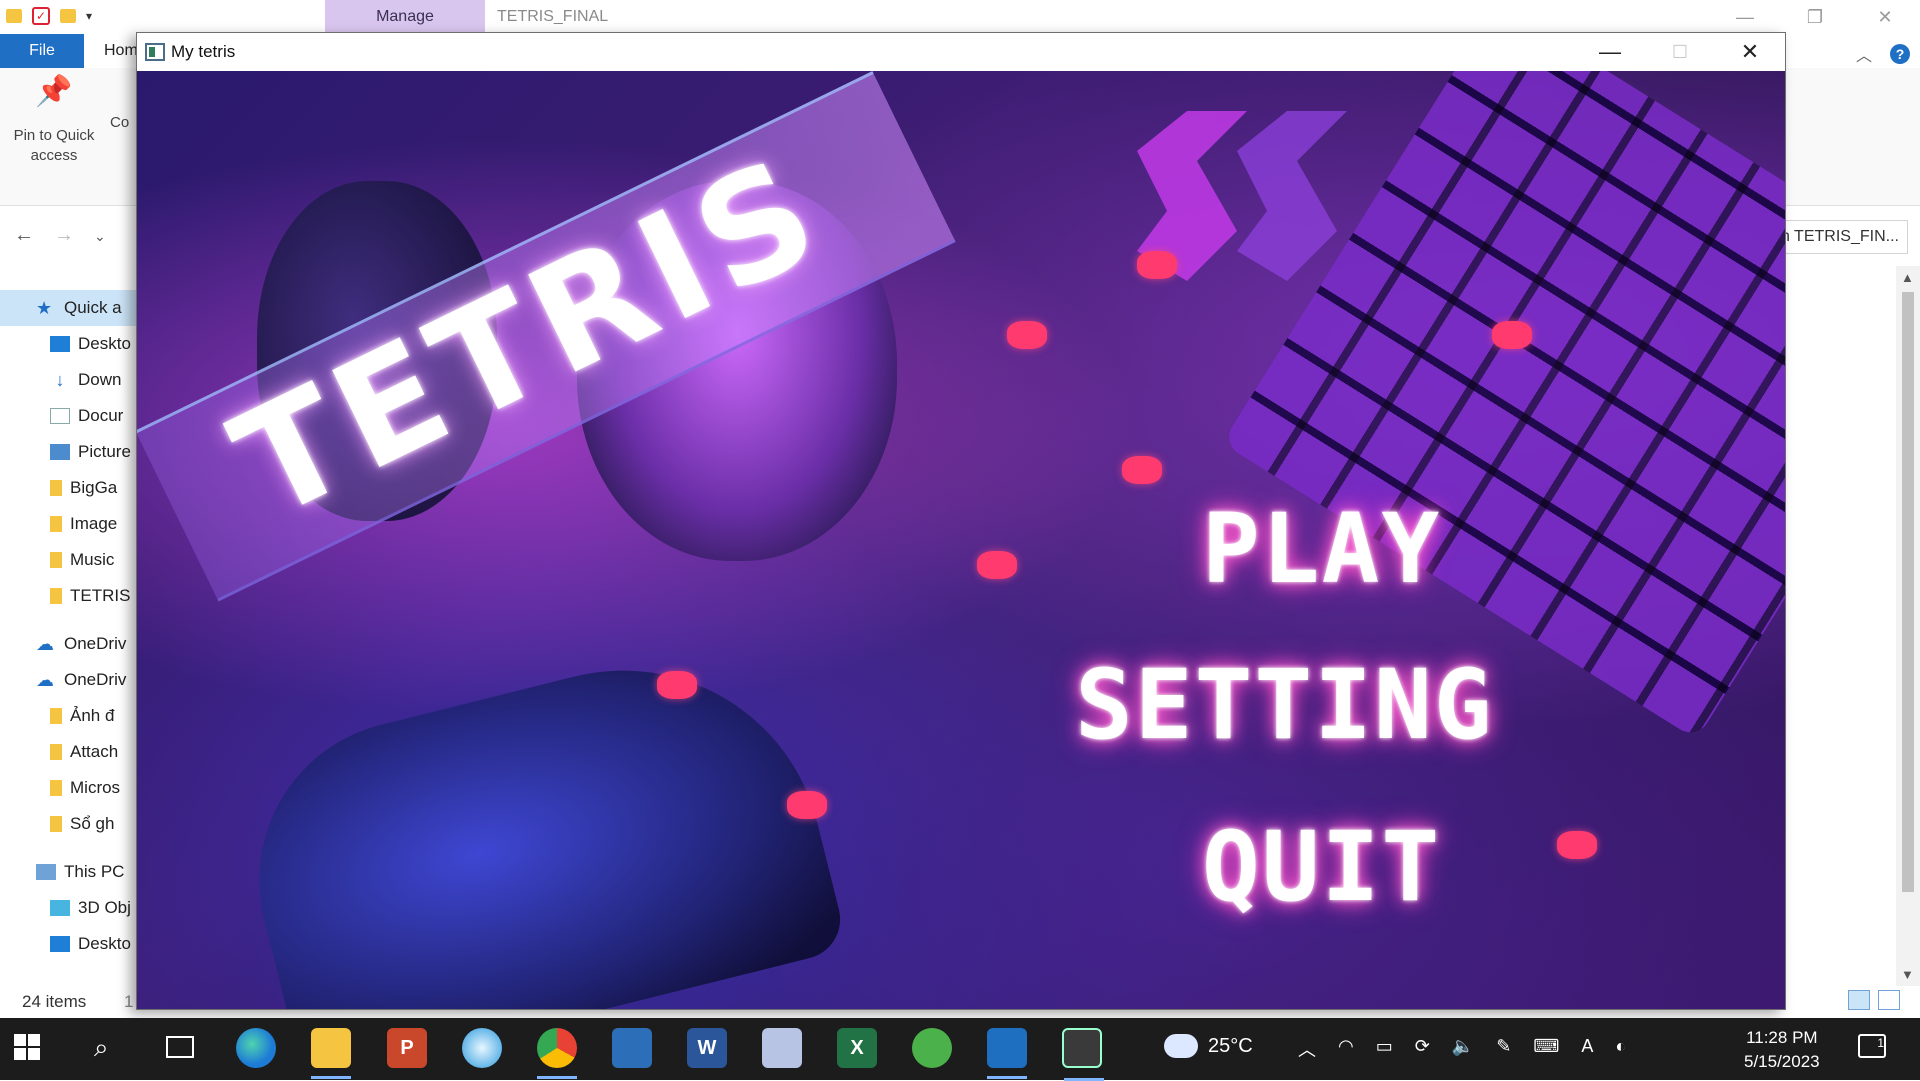 The width and height of the screenshot is (1920, 1081). Describe the element at coordinates (70, 788) in the screenshot. I see `sidebar-item: Micros` at that location.